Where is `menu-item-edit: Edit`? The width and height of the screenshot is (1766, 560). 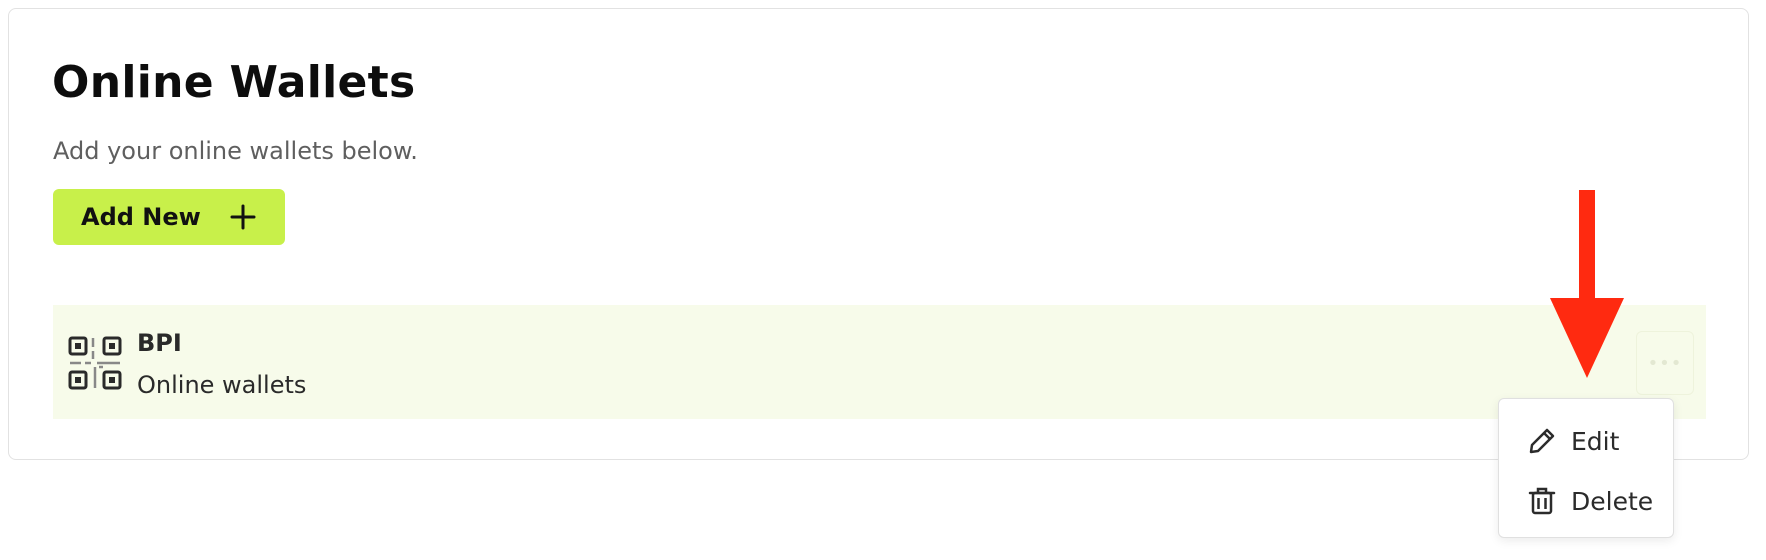
menu-item-edit: Edit is located at coordinates (1586, 441).